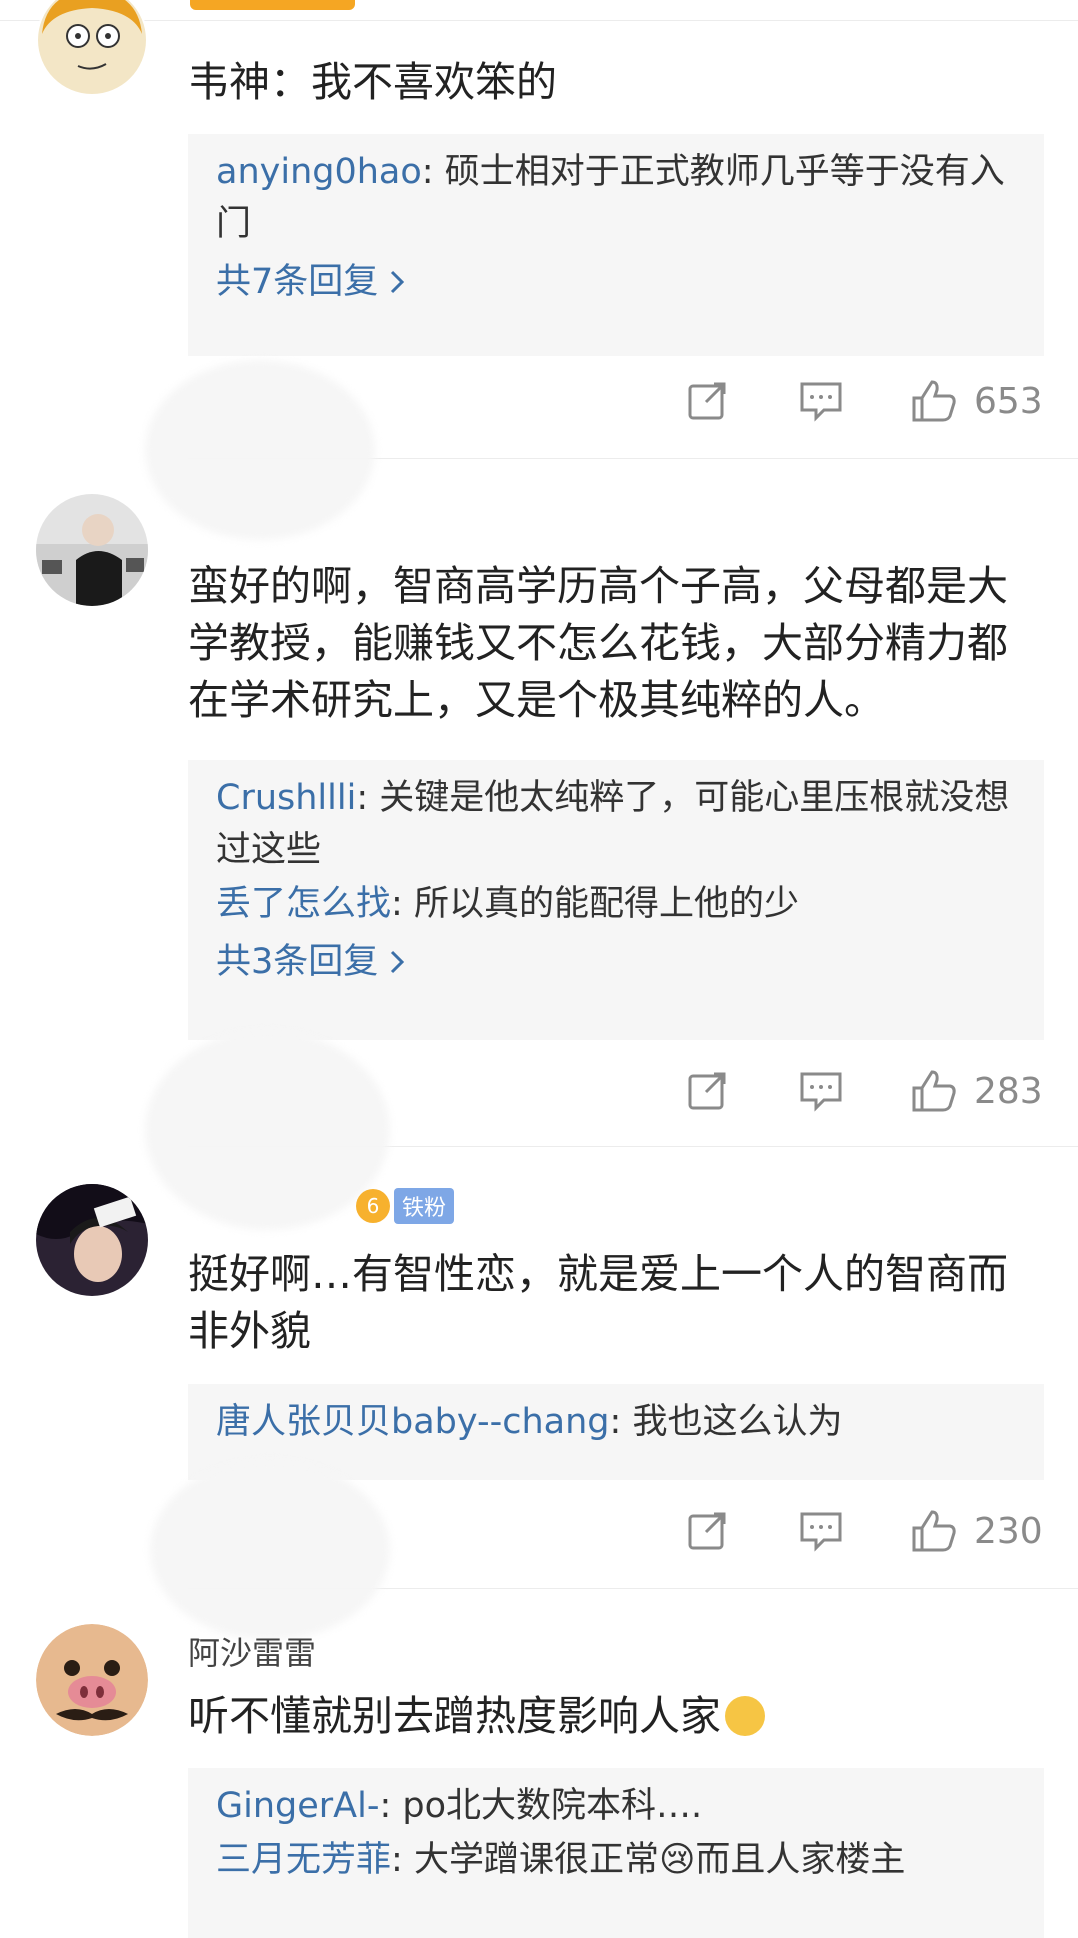 This screenshot has height=1938, width=1078. What do you see at coordinates (1008, 401) in the screenshot?
I see `like-count: 653` at bounding box center [1008, 401].